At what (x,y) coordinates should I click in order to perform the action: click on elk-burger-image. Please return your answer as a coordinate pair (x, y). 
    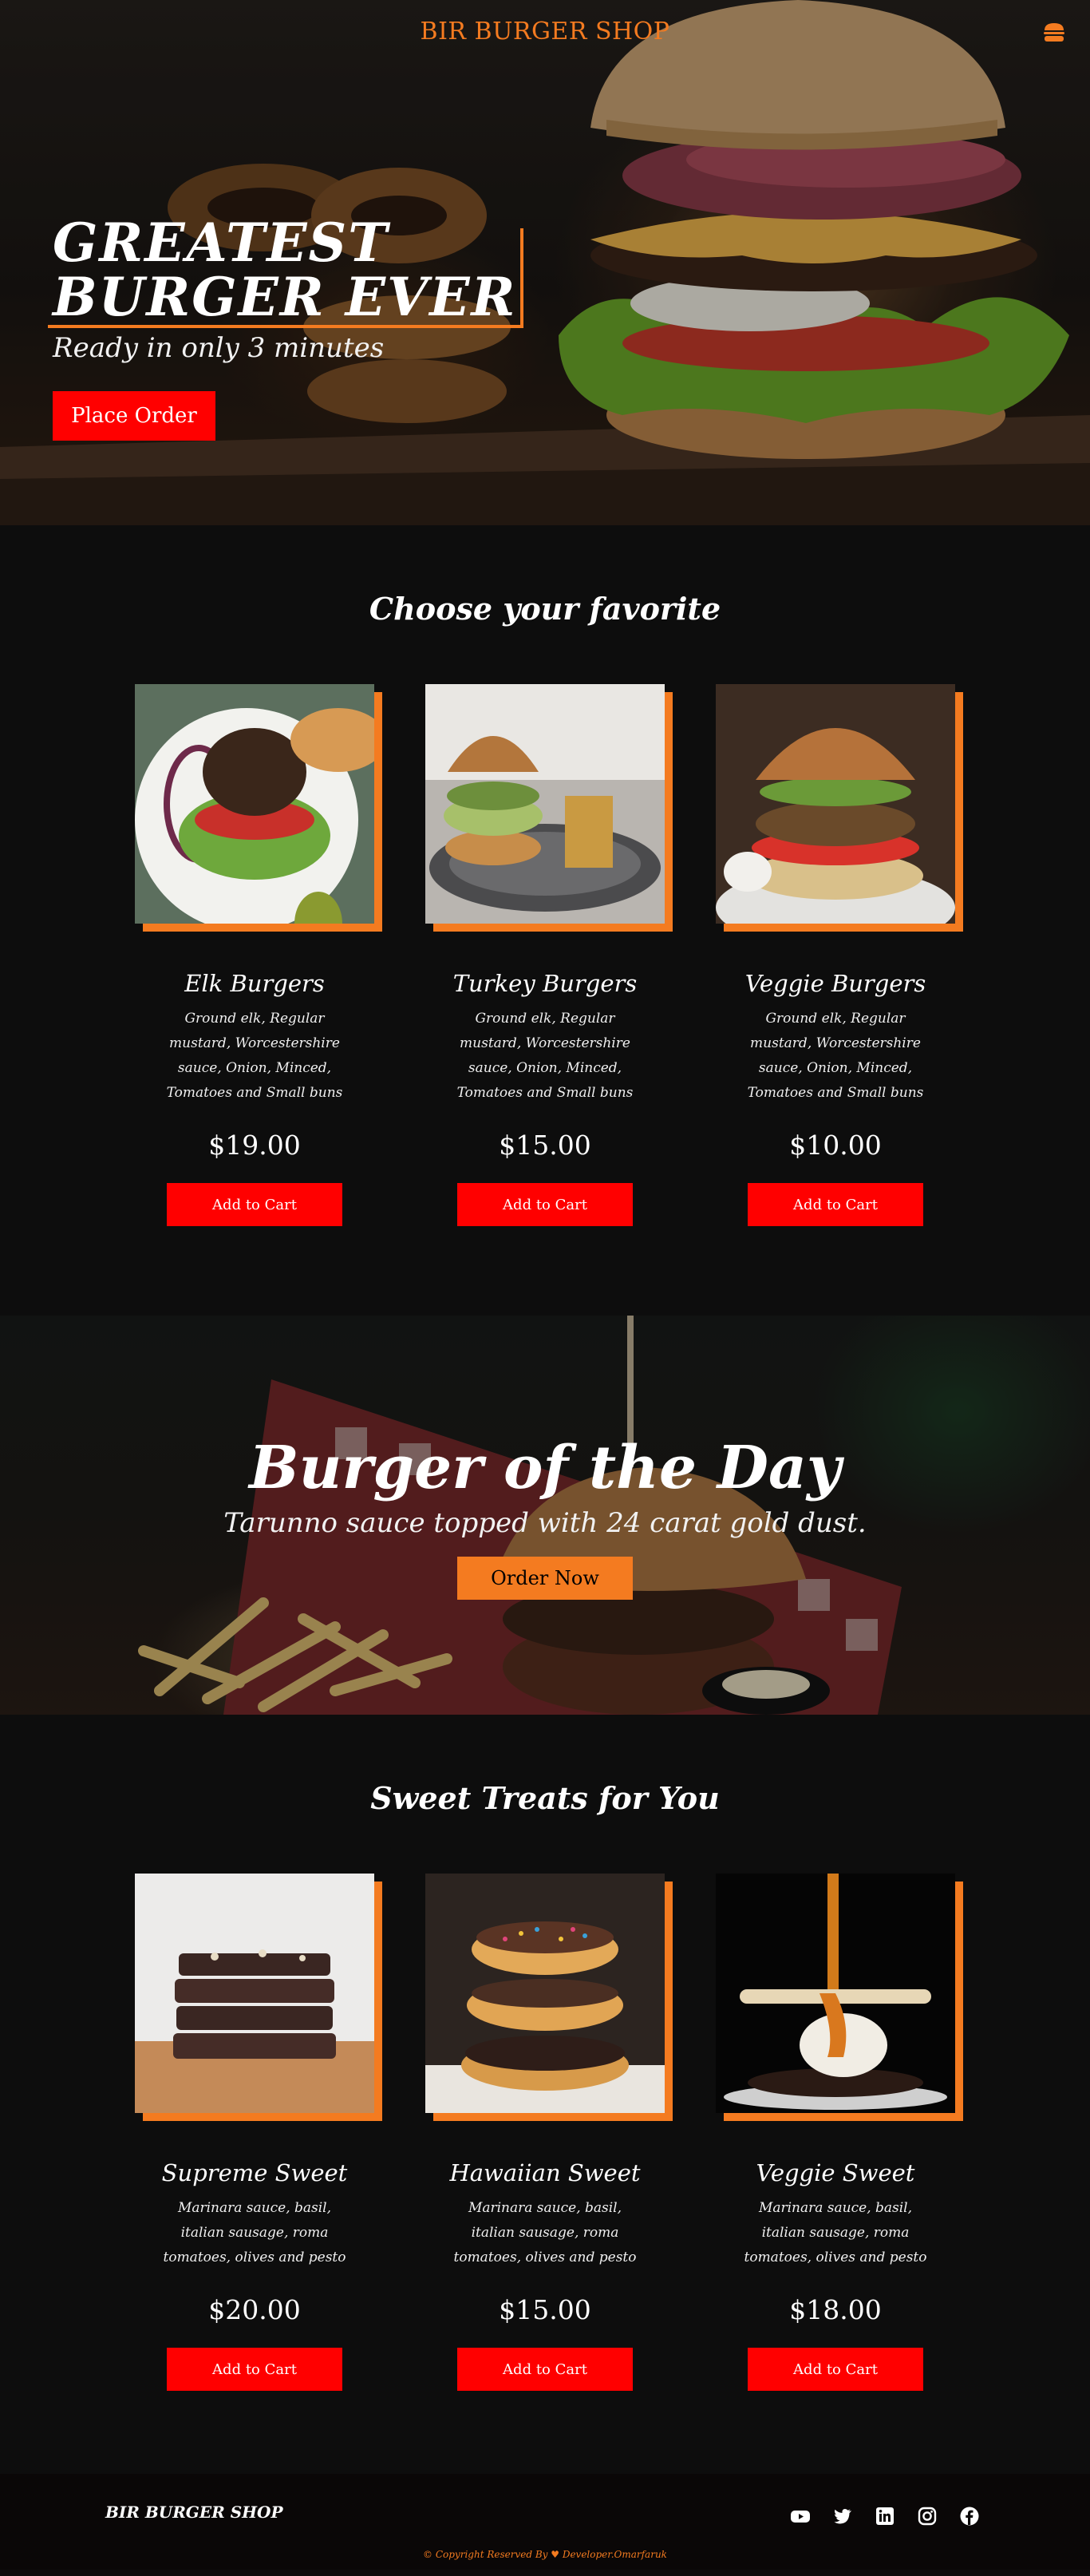
    Looking at the image, I should click on (254, 804).